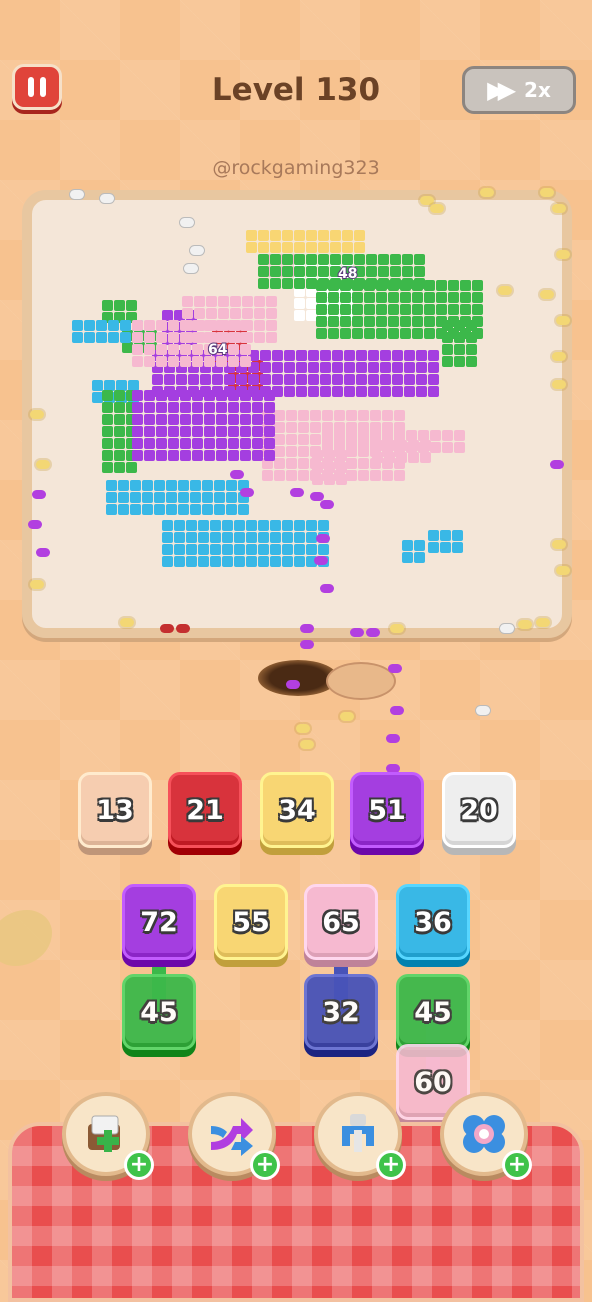 Image resolution: width=592 pixels, height=1302 pixels. I want to click on speed-button: ▶▶ 2x, so click(519, 90).